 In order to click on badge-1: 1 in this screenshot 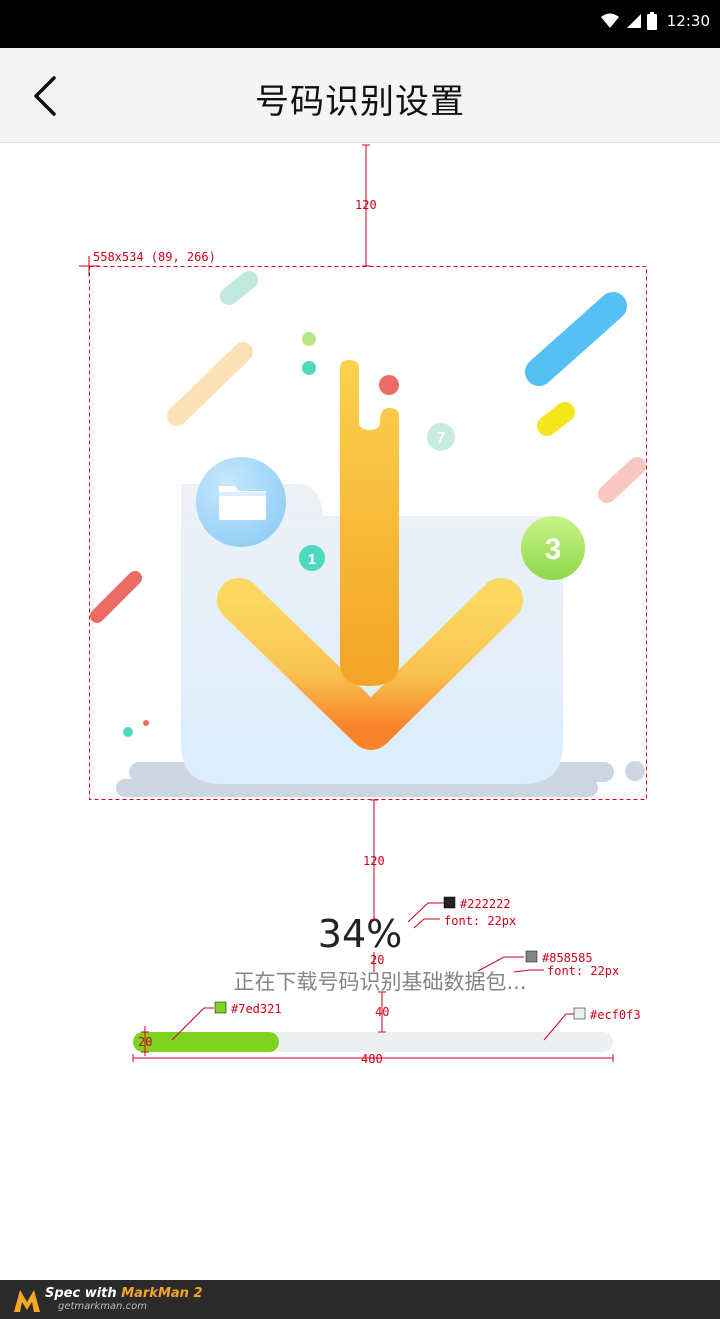, I will do `click(312, 558)`.